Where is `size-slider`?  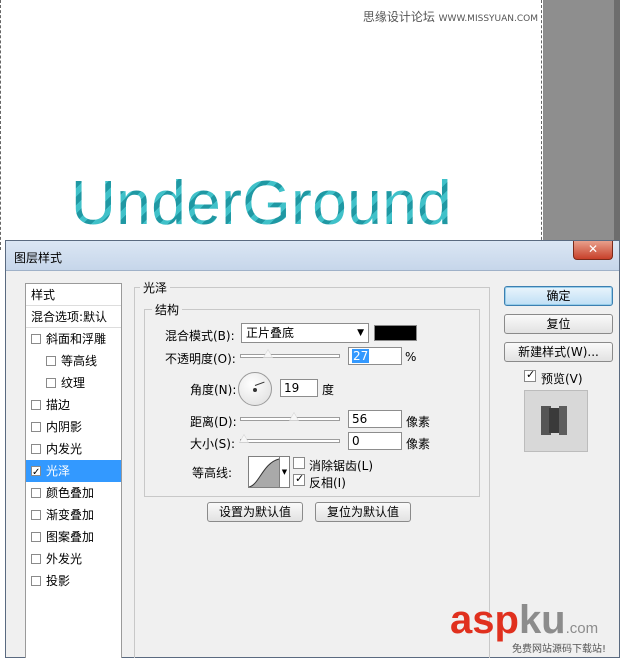 size-slider is located at coordinates (289, 438).